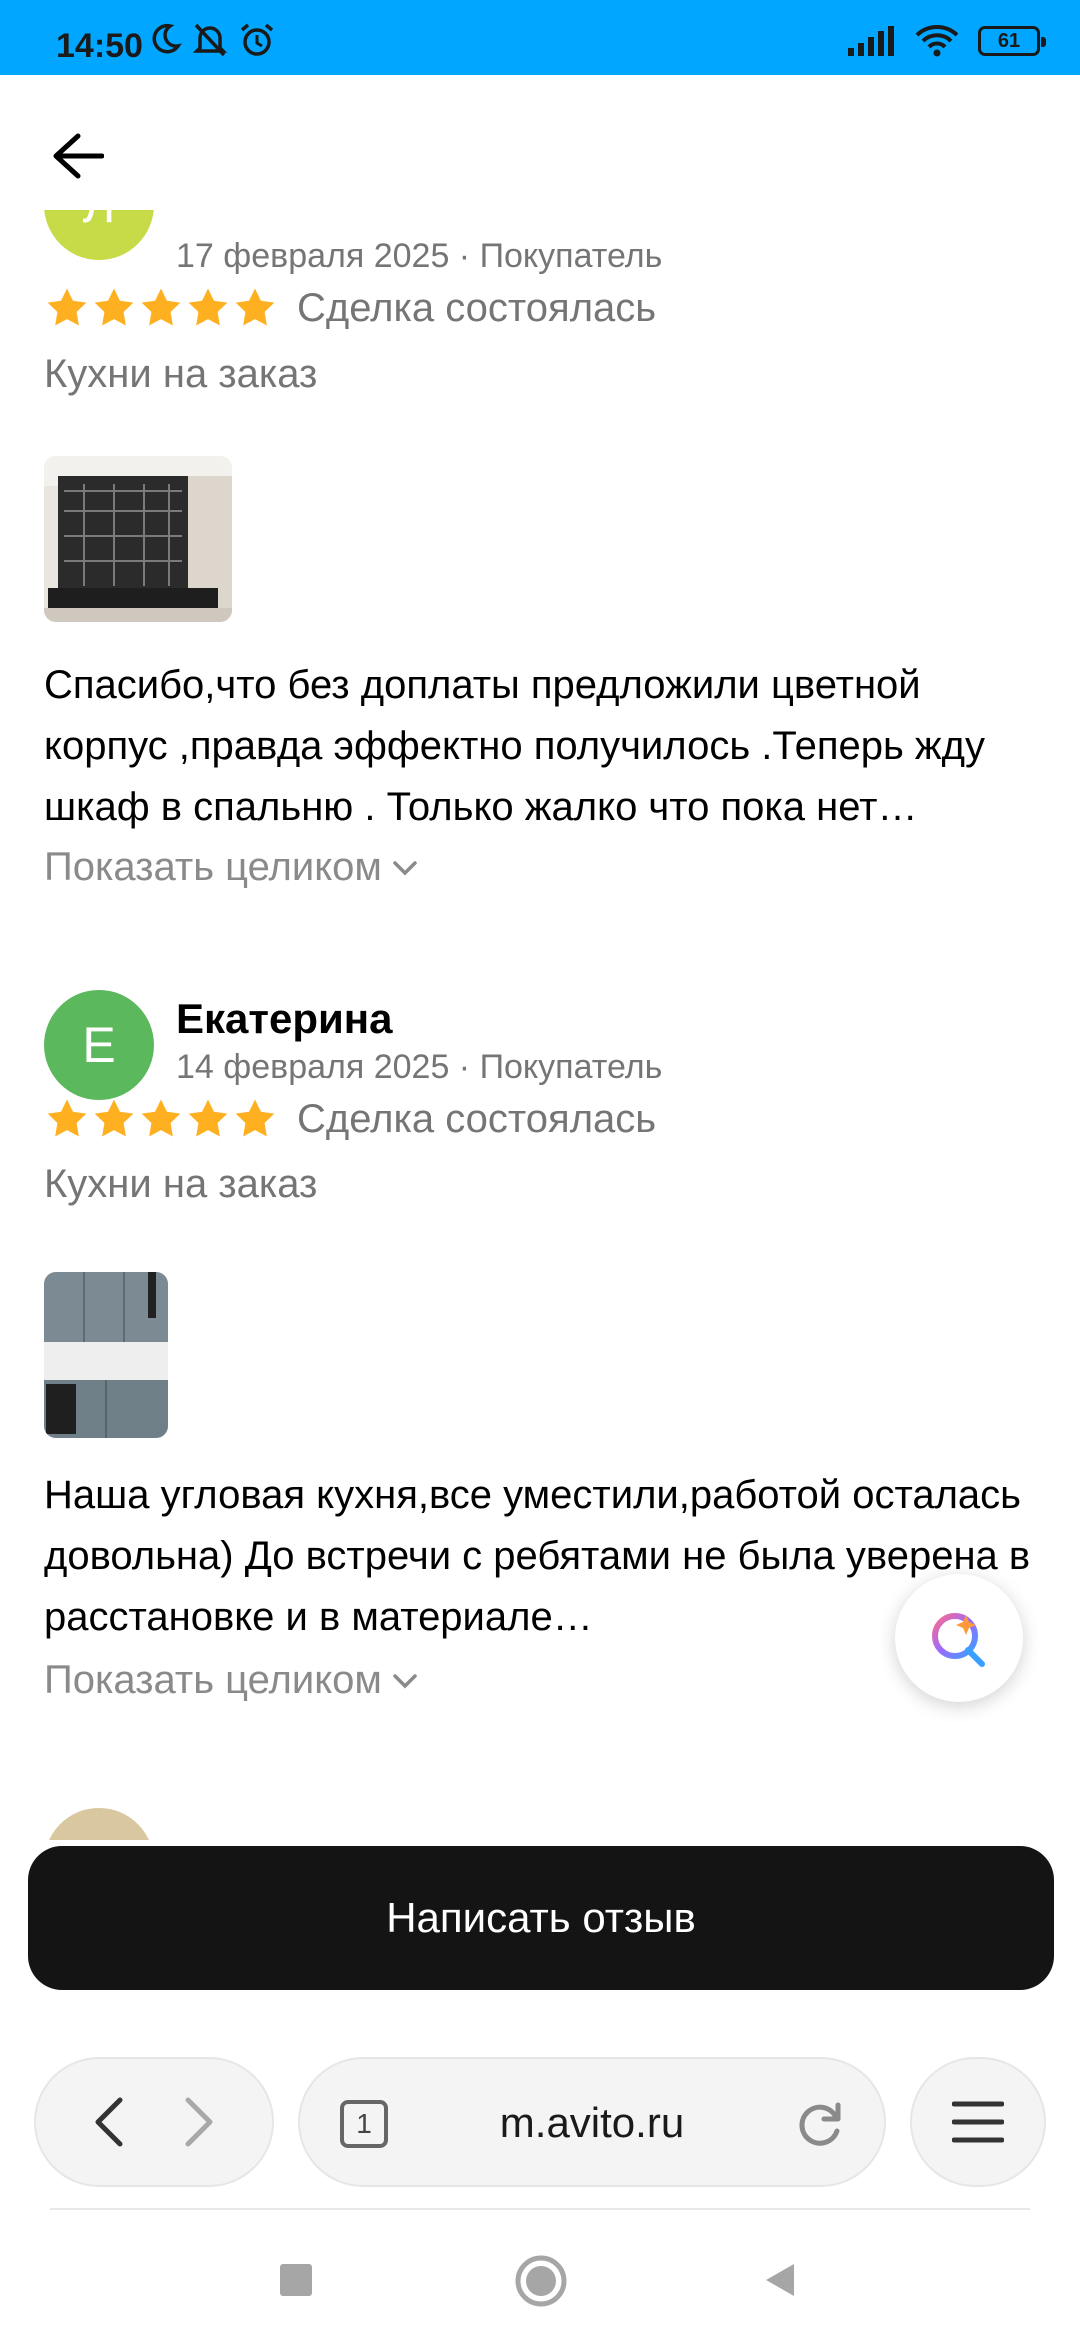 This screenshot has height=2340, width=1080. Describe the element at coordinates (198, 2122) in the screenshot. I see `browser-forward-icon` at that location.